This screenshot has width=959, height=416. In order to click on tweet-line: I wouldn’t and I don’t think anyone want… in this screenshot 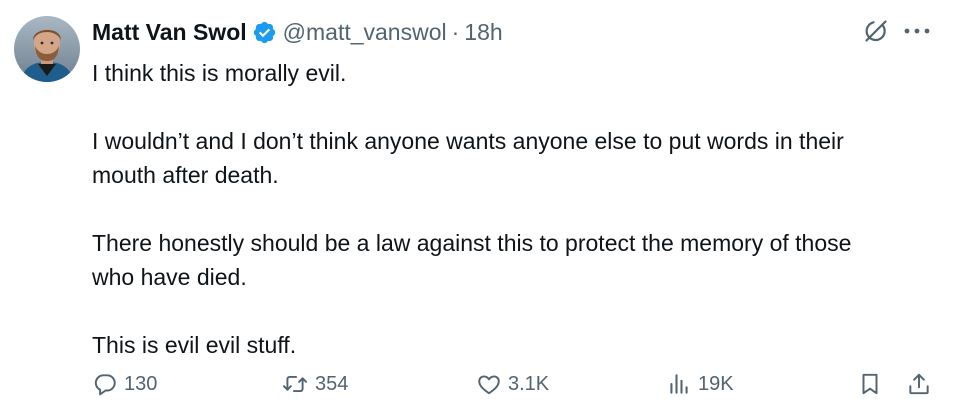, I will do `click(468, 141)`.